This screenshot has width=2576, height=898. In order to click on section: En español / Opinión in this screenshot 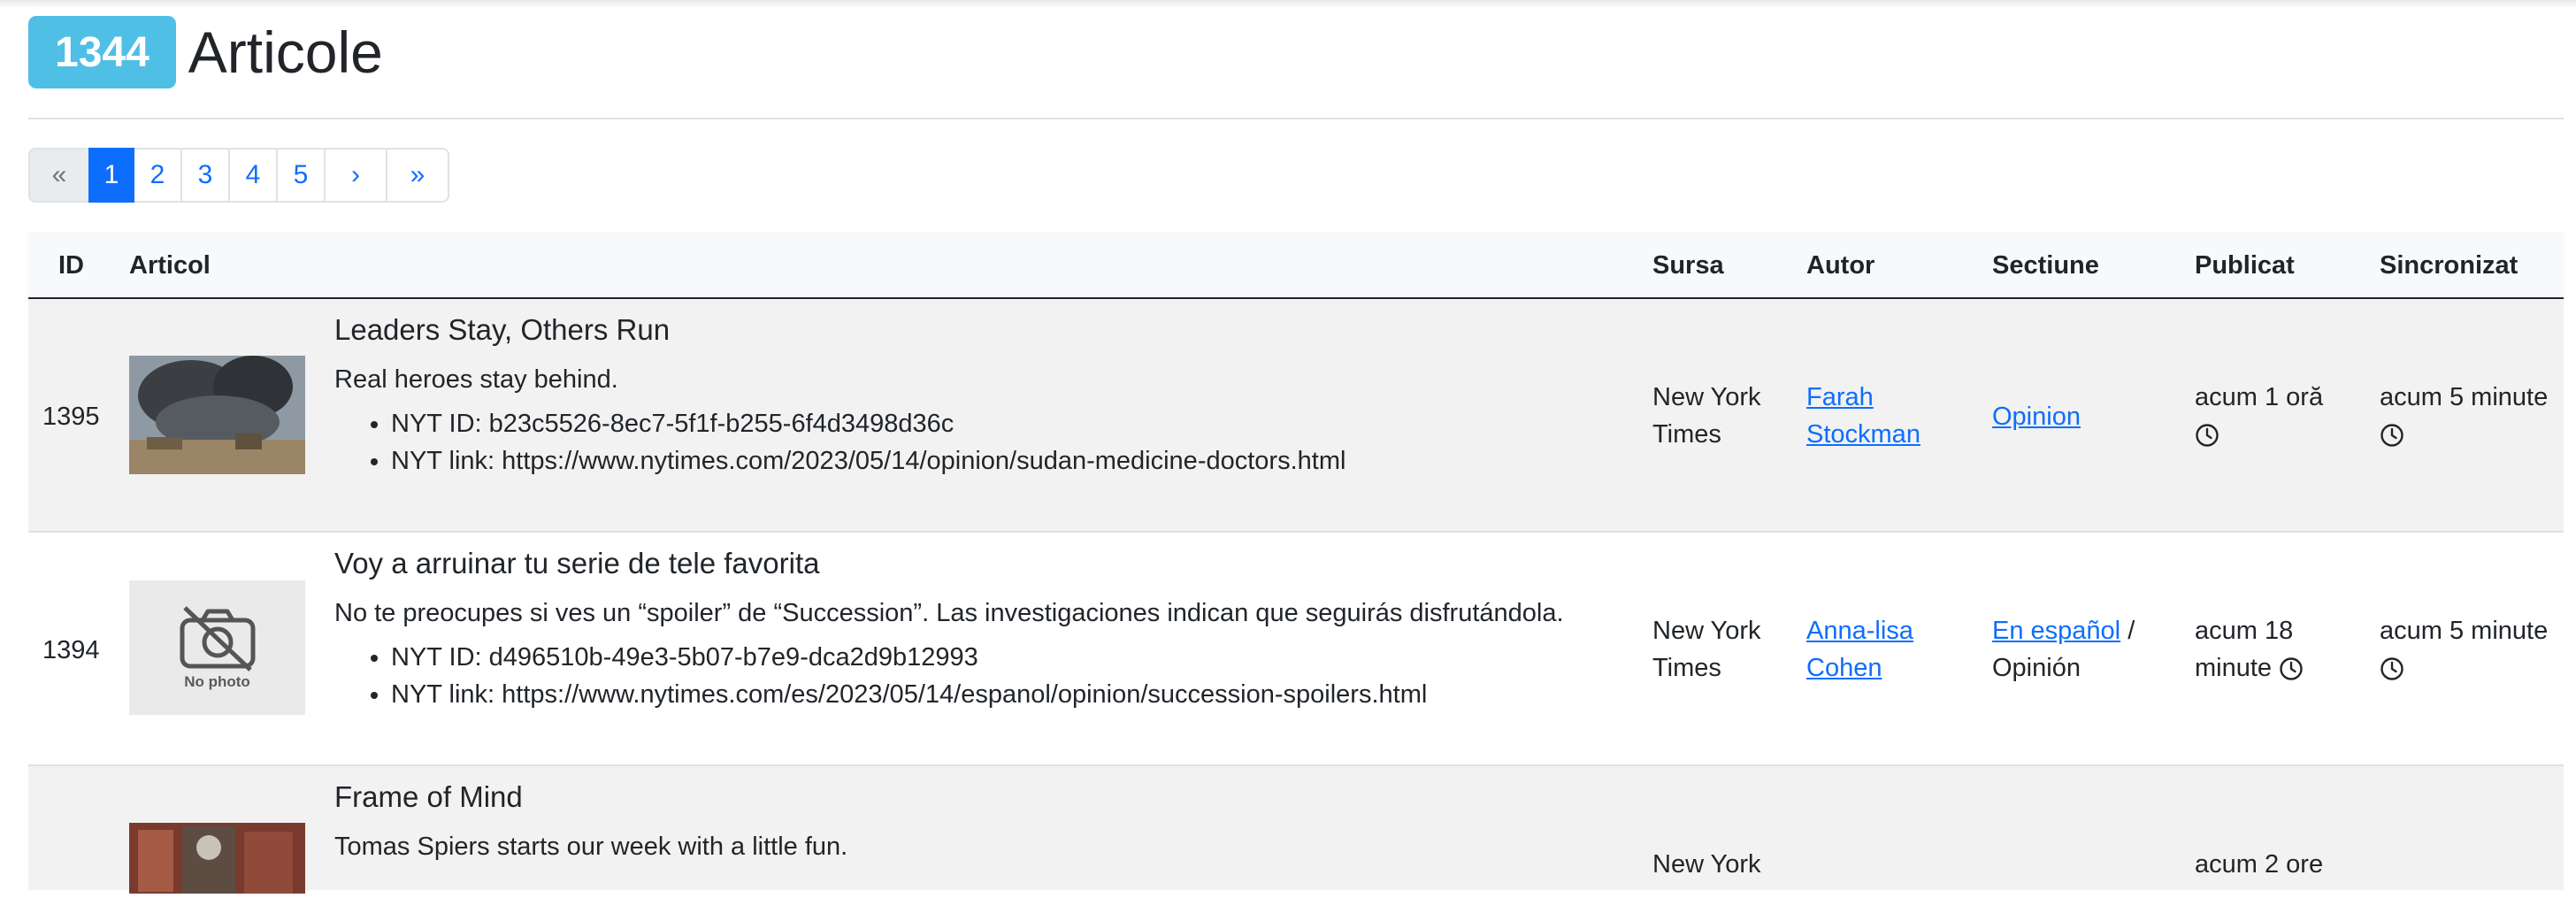, I will do `click(2063, 649)`.